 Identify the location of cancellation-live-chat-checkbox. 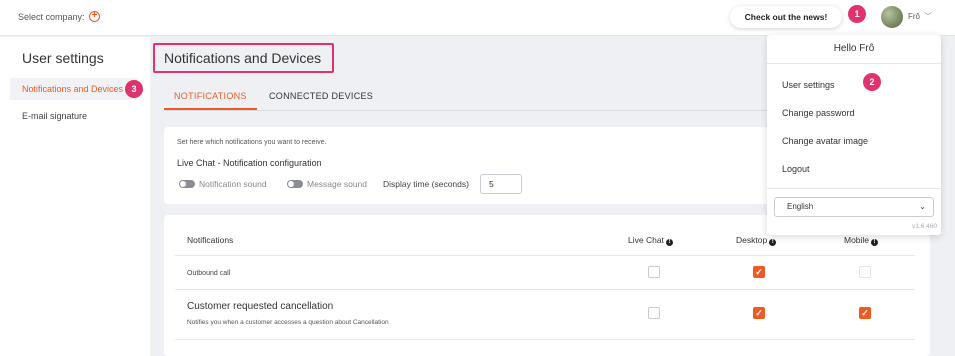
(654, 313).